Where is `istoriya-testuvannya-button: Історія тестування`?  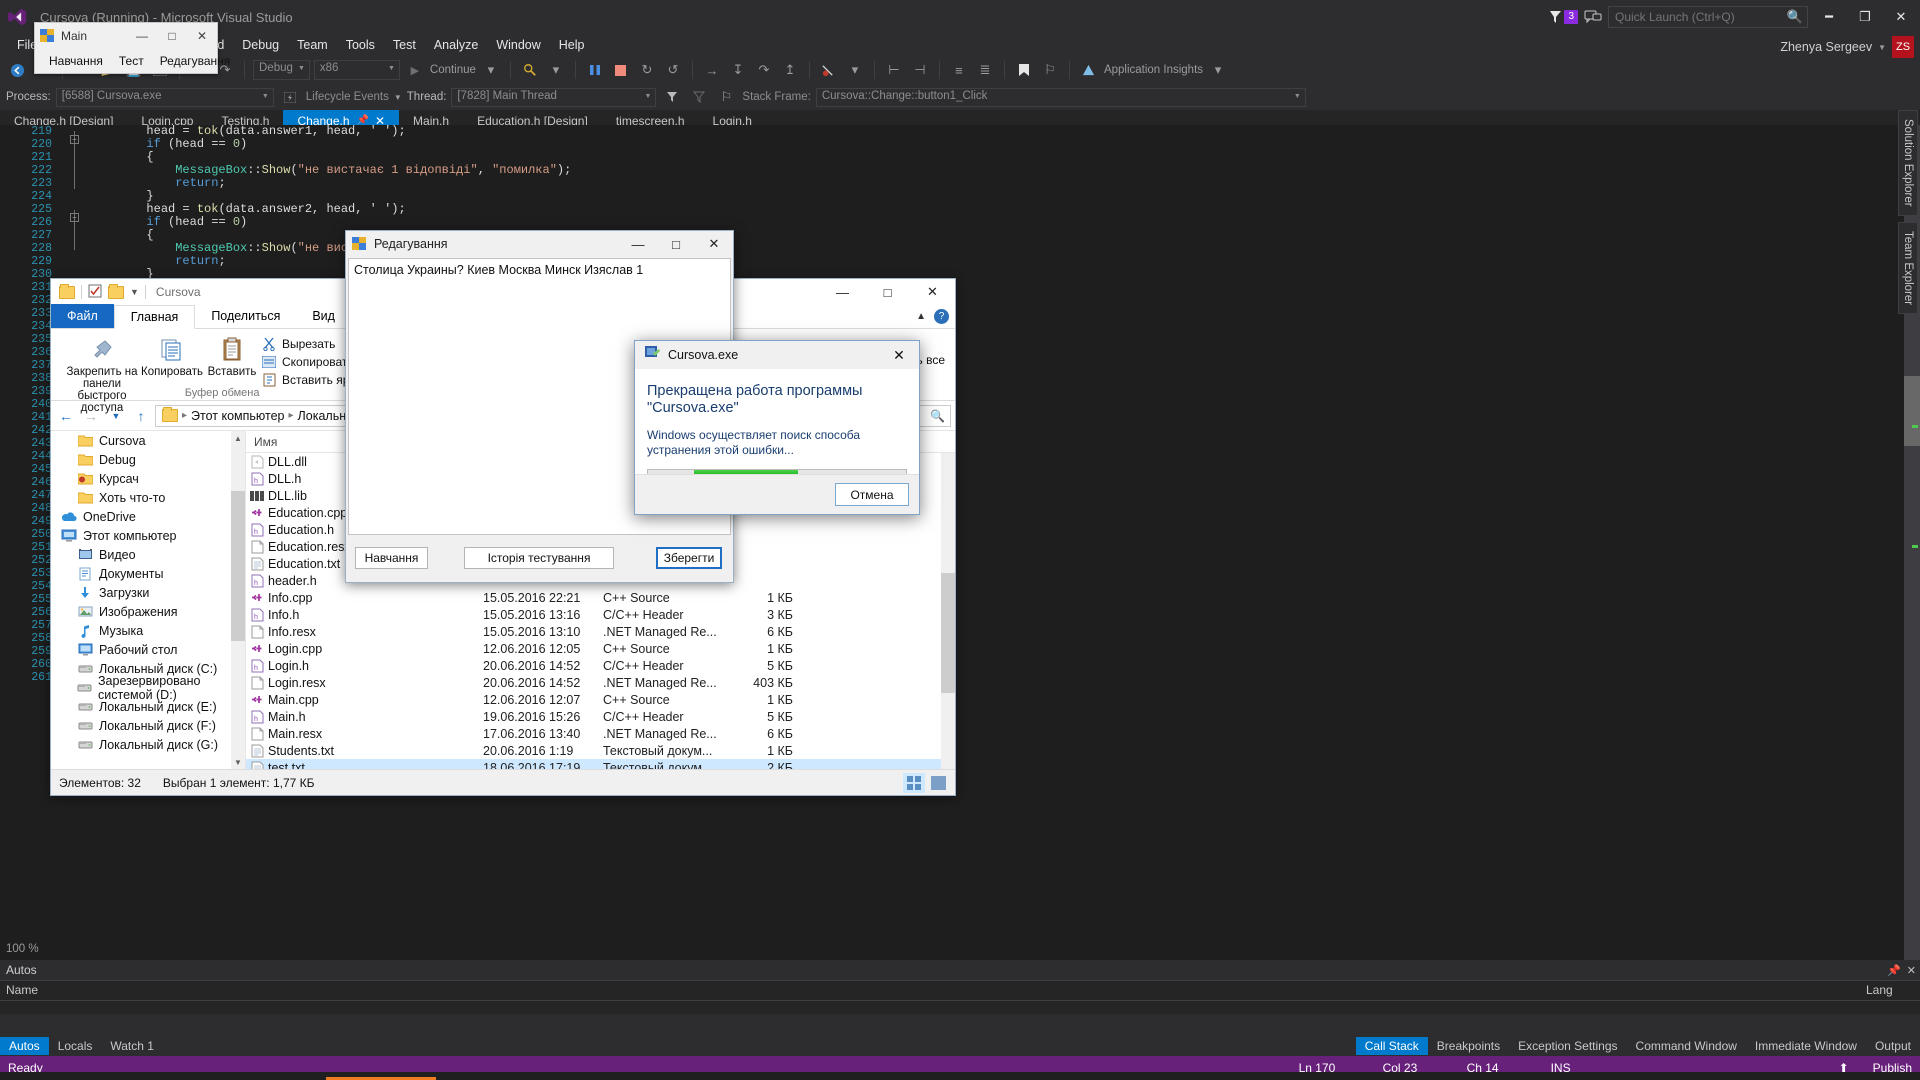 istoriya-testuvannya-button: Історія тестування is located at coordinates (539, 558).